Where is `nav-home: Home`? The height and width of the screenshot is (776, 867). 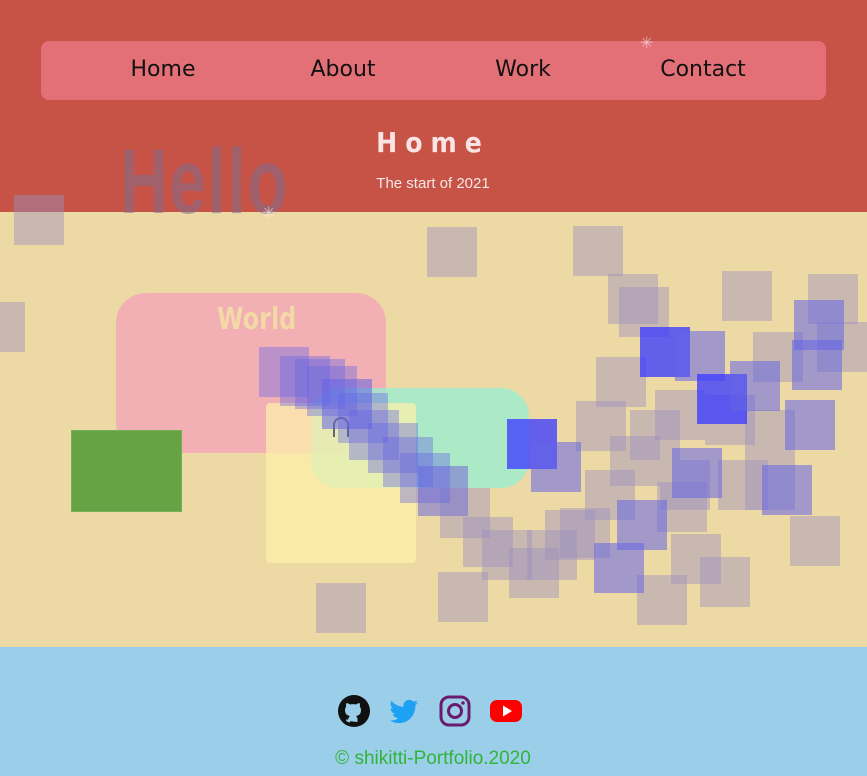 nav-home: Home is located at coordinates (163, 70).